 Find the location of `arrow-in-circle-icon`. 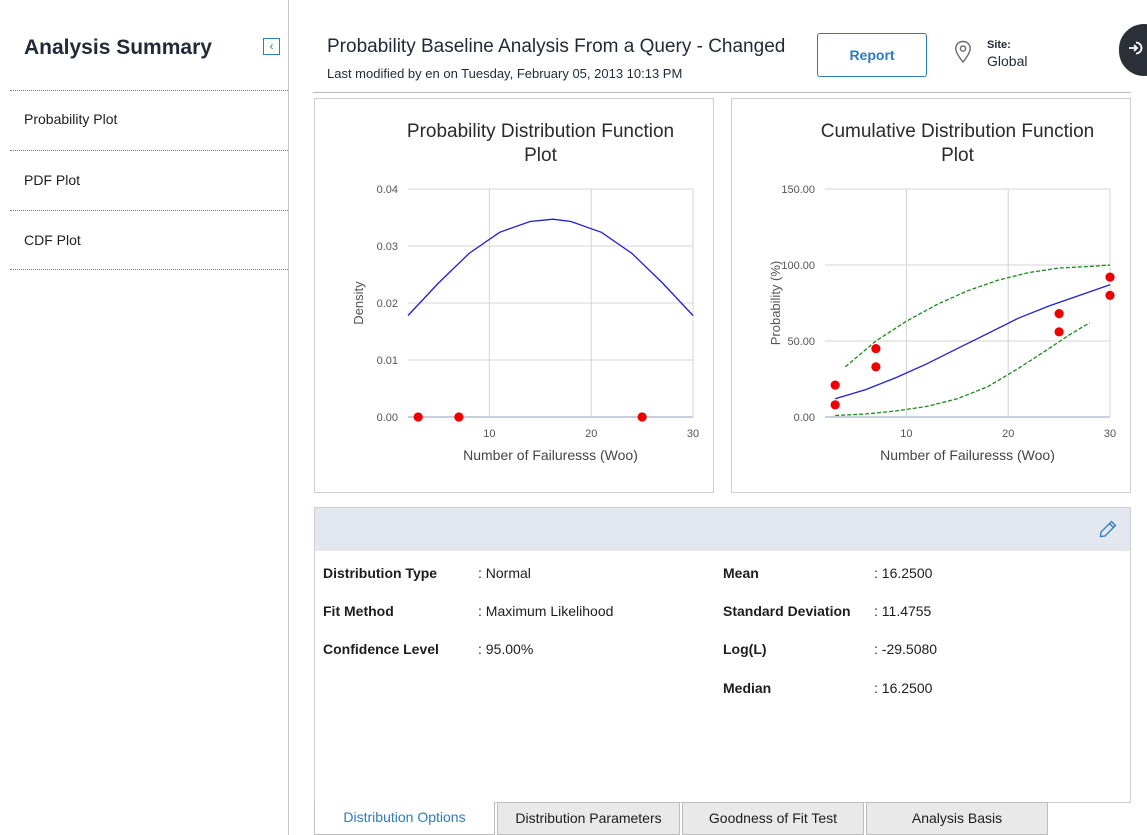

arrow-in-circle-icon is located at coordinates (1136, 48).